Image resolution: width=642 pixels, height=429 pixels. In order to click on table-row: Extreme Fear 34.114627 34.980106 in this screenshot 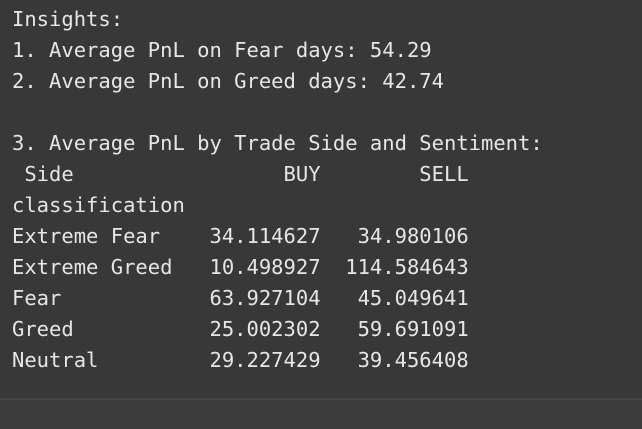, I will do `click(240, 236)`.